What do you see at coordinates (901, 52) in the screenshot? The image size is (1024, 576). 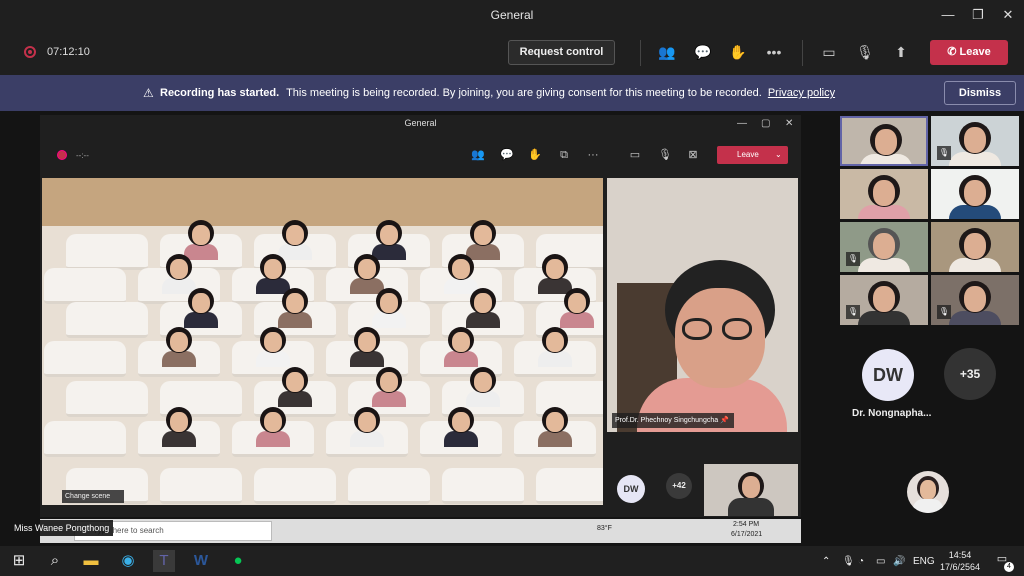 I see `share-screen-icon: ⬆` at bounding box center [901, 52].